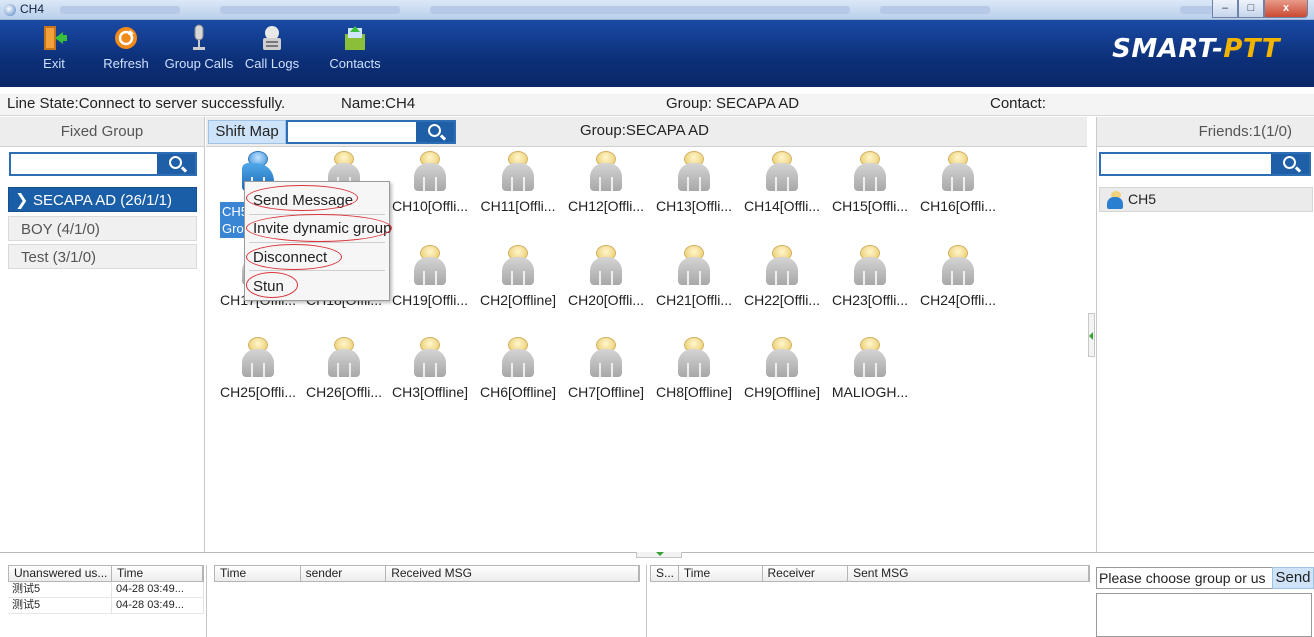  What do you see at coordinates (1293, 578) in the screenshot?
I see `send-button: Send` at bounding box center [1293, 578].